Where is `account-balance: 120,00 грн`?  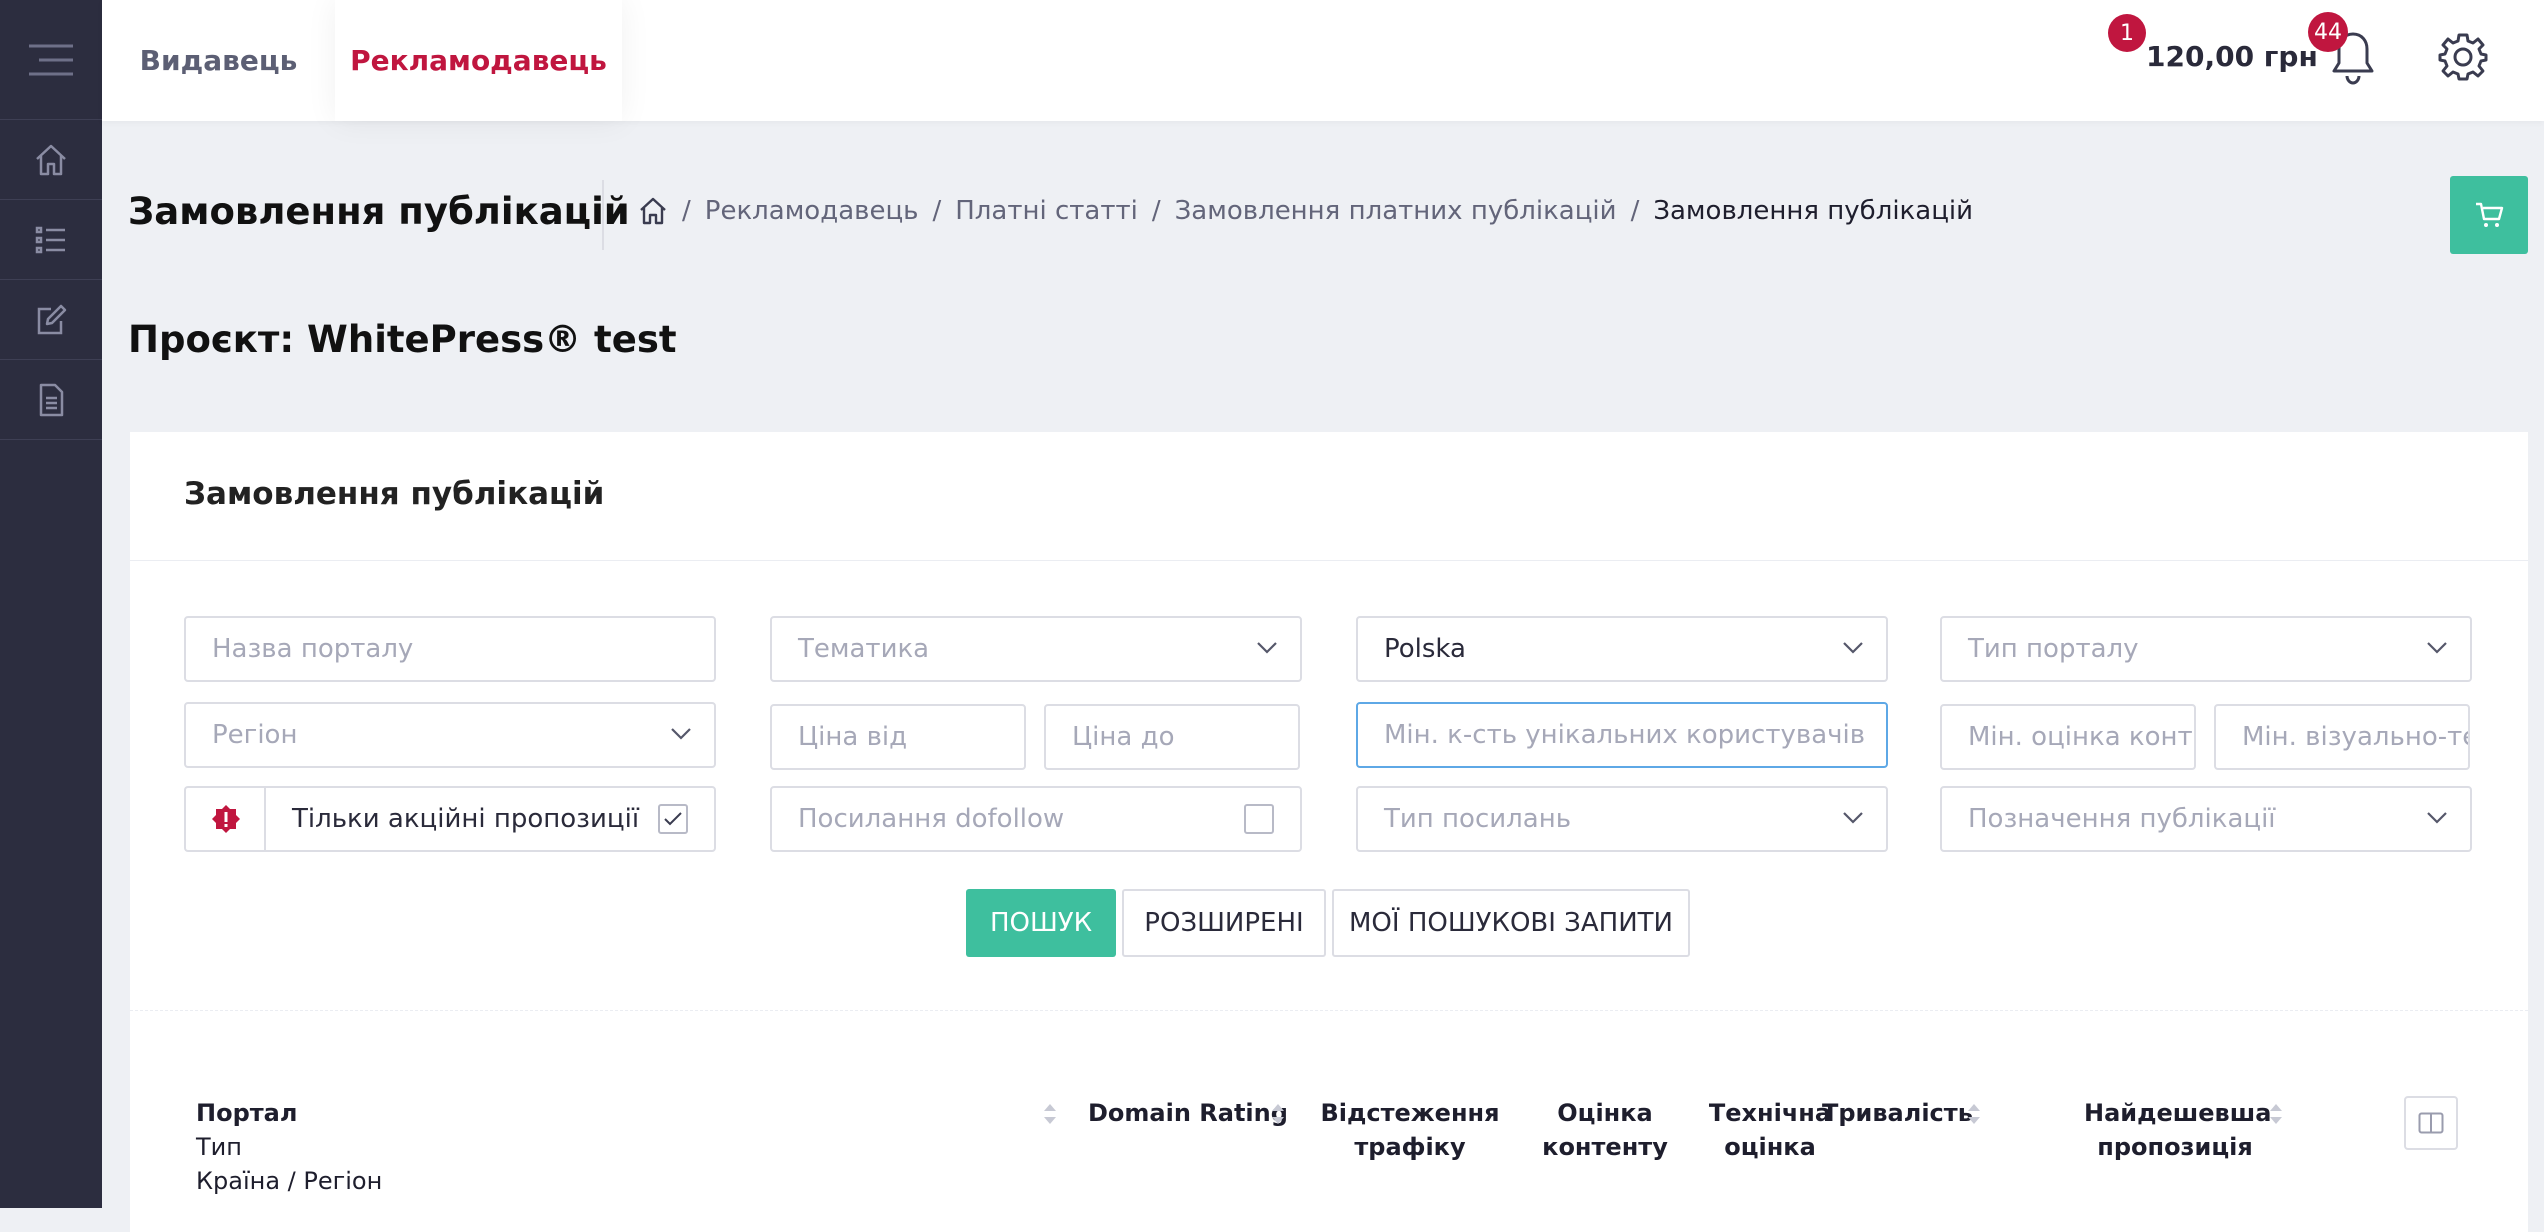
account-balance: 120,00 грн is located at coordinates (2232, 56).